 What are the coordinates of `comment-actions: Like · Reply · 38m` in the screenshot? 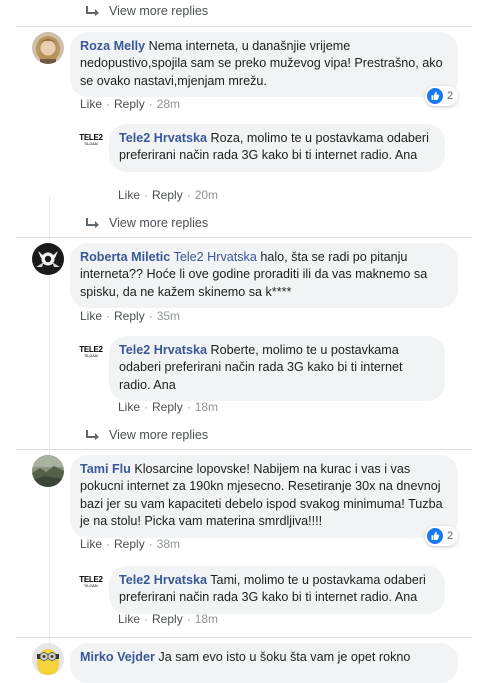 It's located at (130, 544).